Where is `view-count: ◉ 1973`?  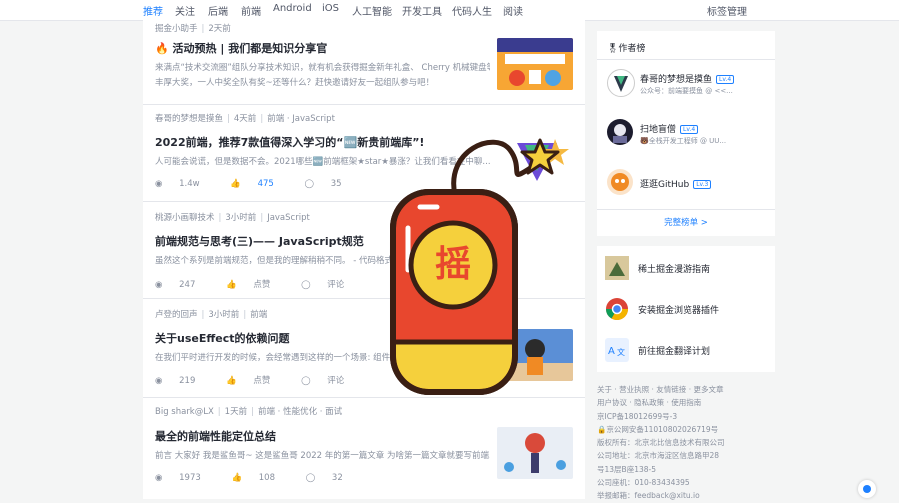
view-count: ◉ 1973 is located at coordinates (178, 478).